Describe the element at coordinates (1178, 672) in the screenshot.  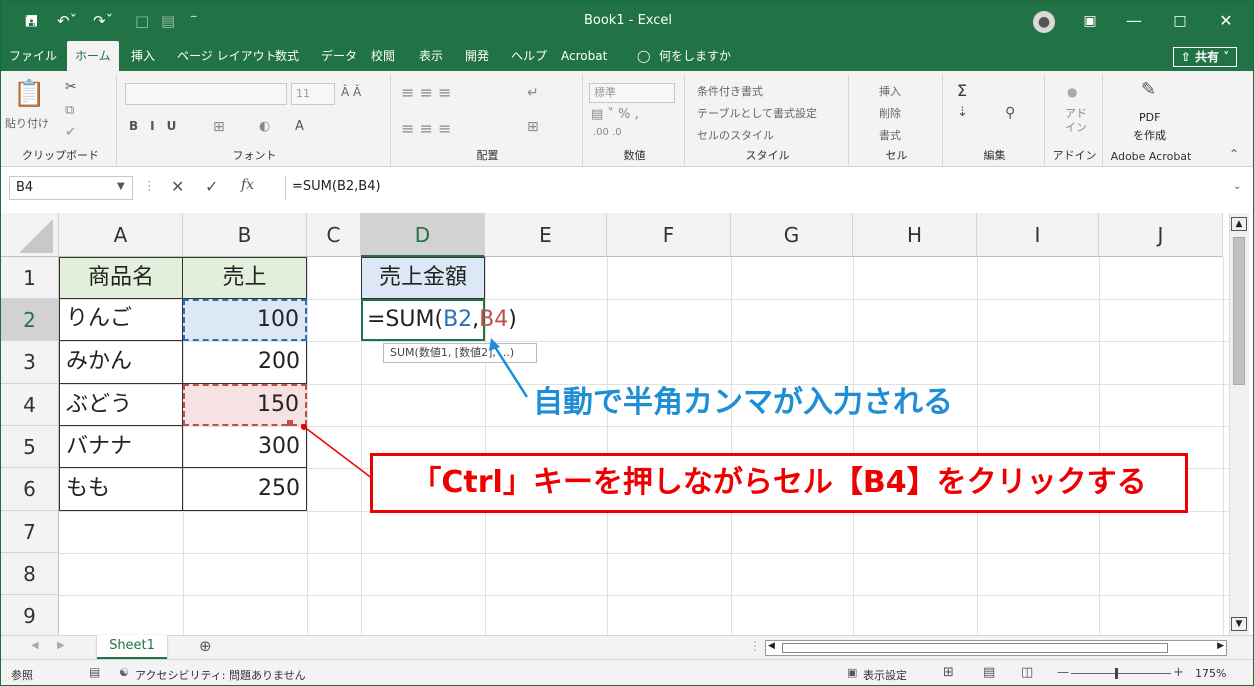
I see `zoom-in-icon: +` at that location.